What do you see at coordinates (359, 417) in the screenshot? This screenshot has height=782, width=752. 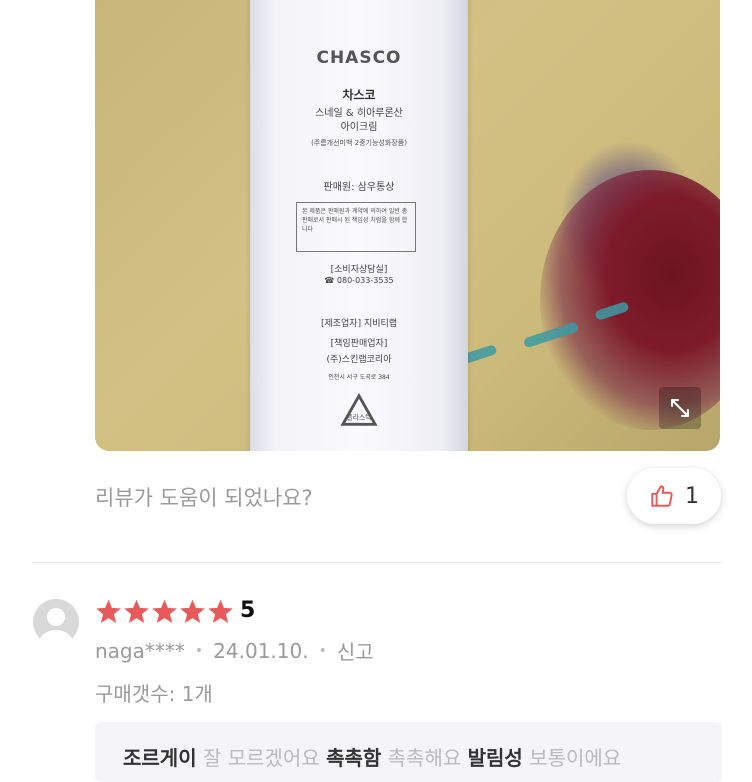 I see `recycle-label: 플라스틱` at bounding box center [359, 417].